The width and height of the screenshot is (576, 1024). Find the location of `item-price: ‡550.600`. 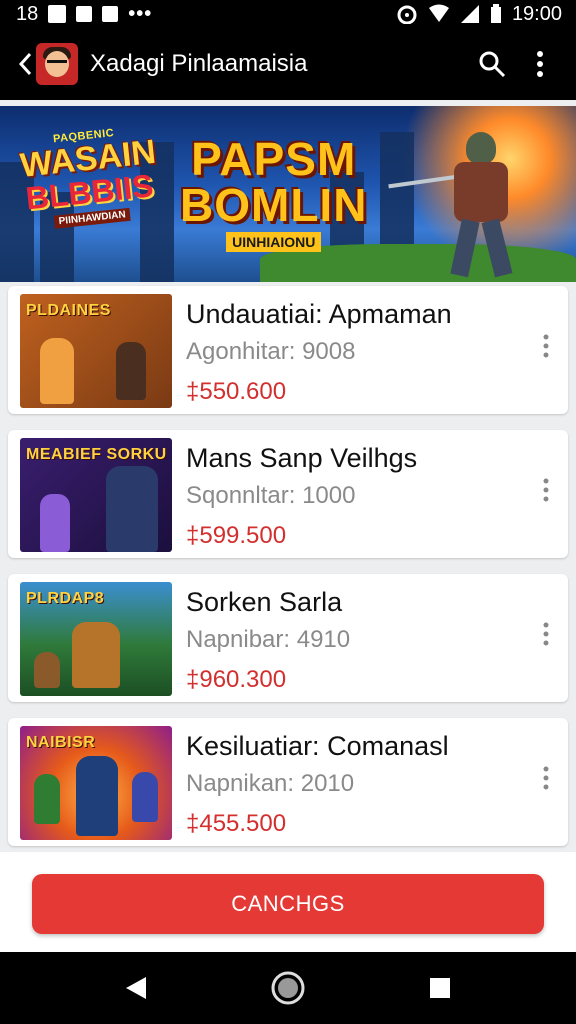

item-price: ‡550.600 is located at coordinates (236, 391).